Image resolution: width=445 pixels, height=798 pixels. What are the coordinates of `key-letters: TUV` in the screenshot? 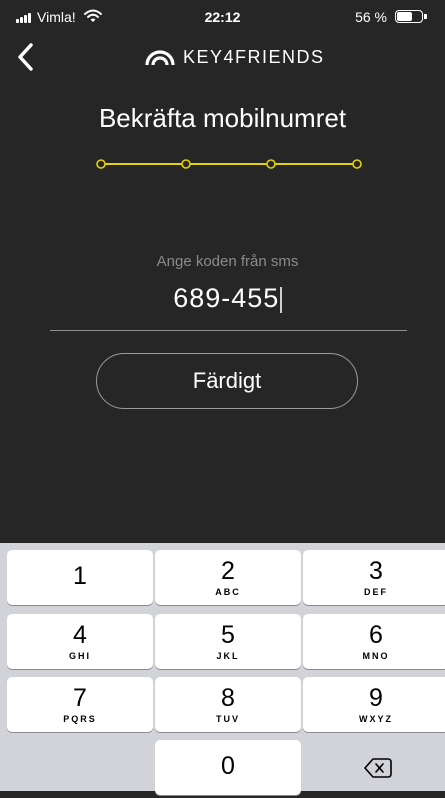 It's located at (228, 719).